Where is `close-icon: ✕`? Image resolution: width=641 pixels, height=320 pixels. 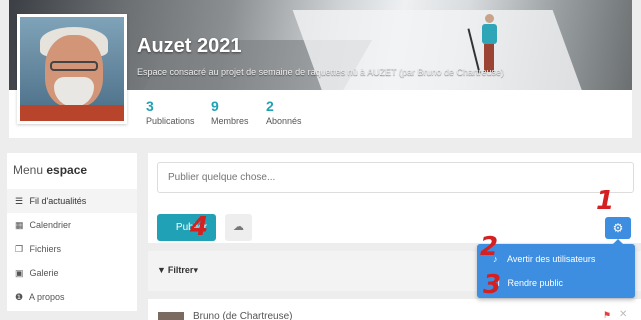 close-icon: ✕ is located at coordinates (623, 314).